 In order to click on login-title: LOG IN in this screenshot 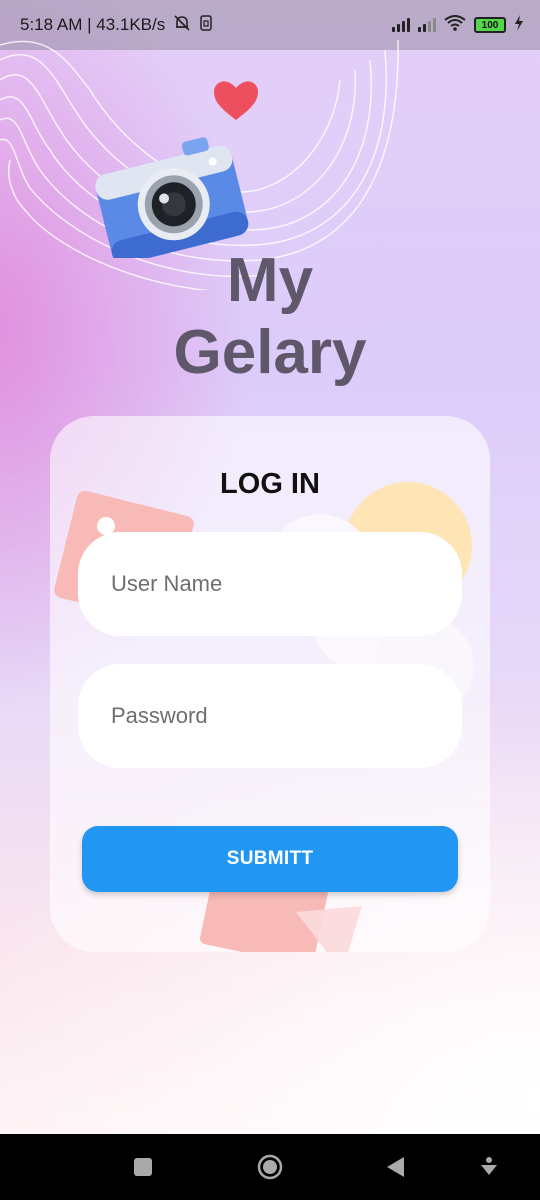, I will do `click(270, 484)`.